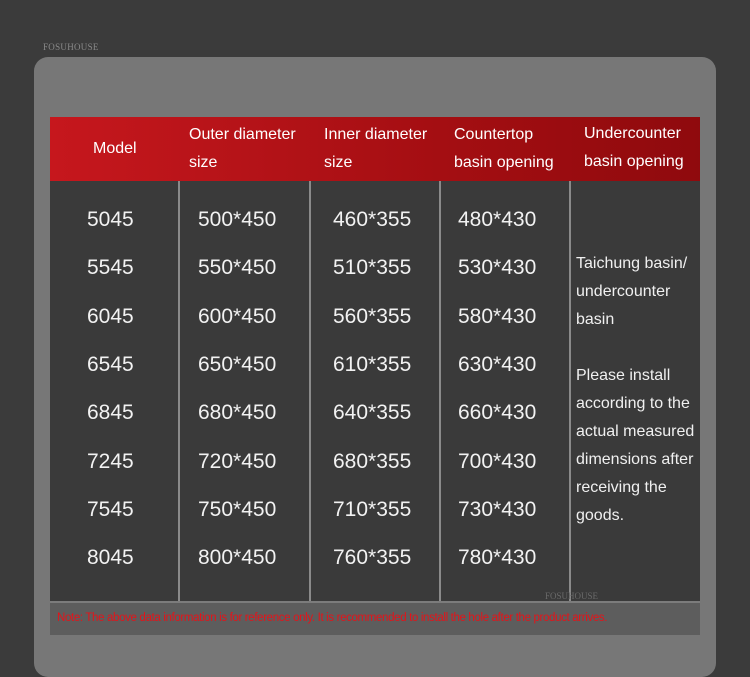 This screenshot has height=677, width=750. What do you see at coordinates (110, 316) in the screenshot?
I see `cell-model: 6045` at bounding box center [110, 316].